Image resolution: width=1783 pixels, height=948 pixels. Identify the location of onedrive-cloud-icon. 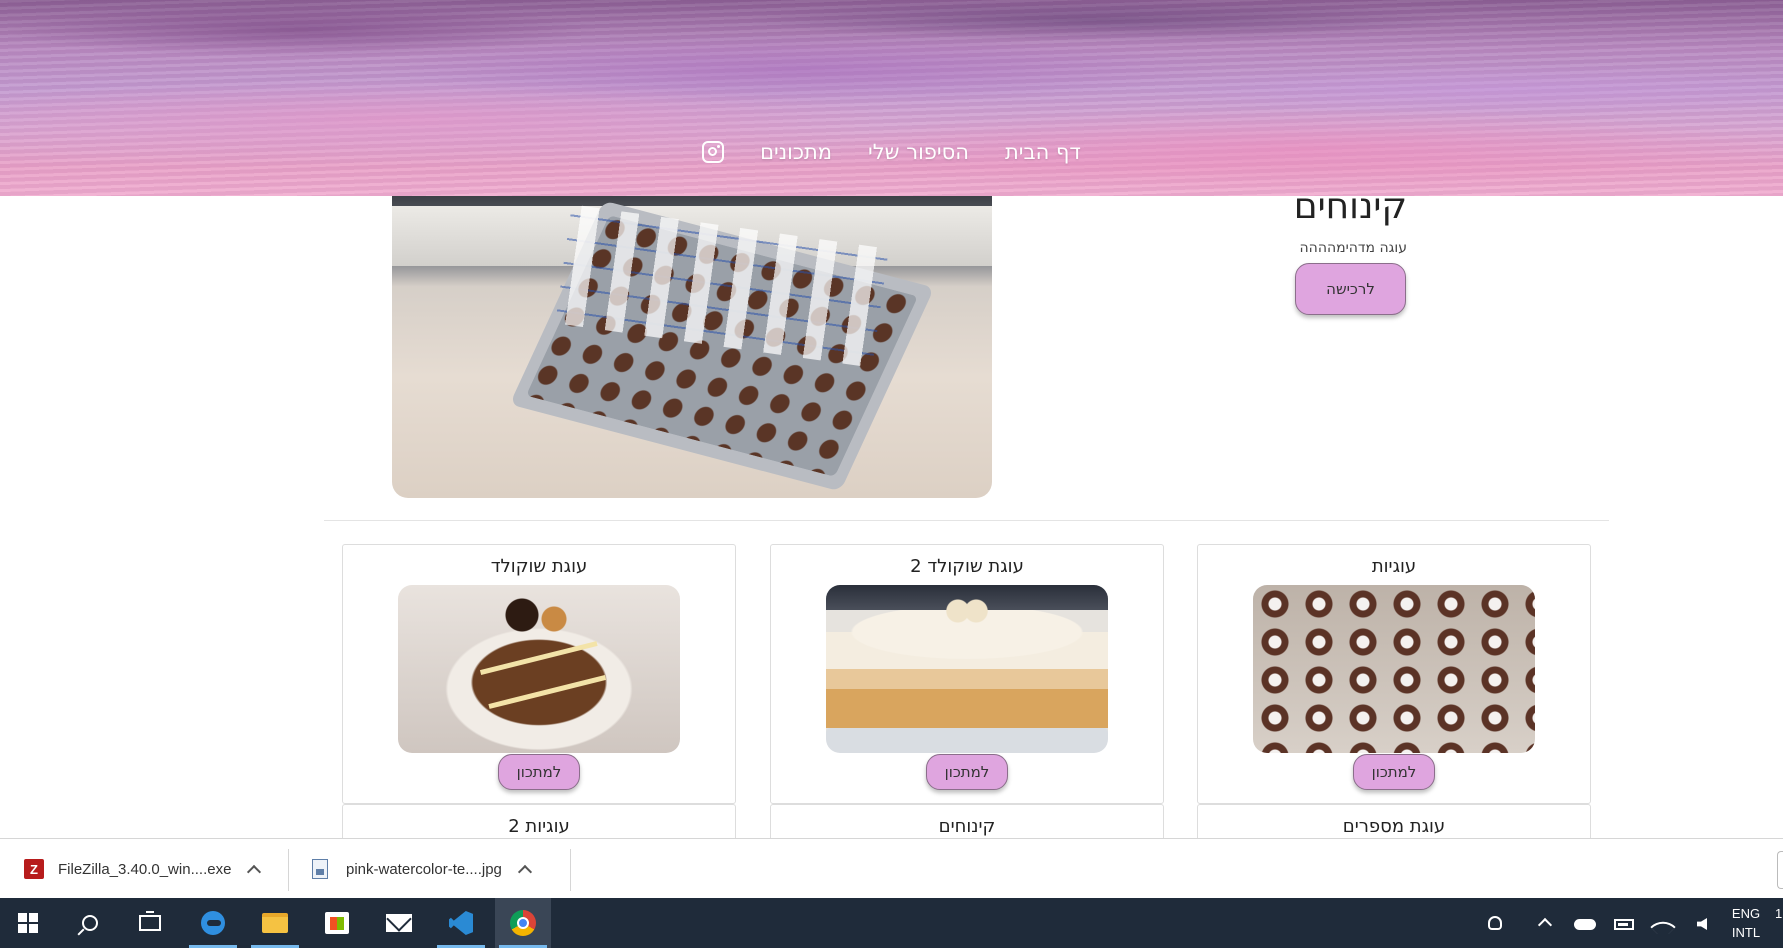
(1585, 924).